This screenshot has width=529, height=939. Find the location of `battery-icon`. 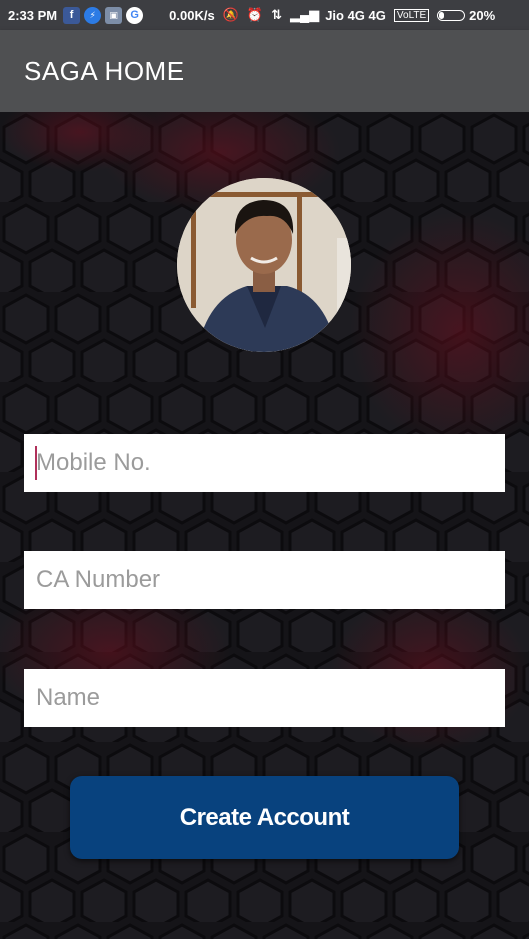

battery-icon is located at coordinates (451, 15).